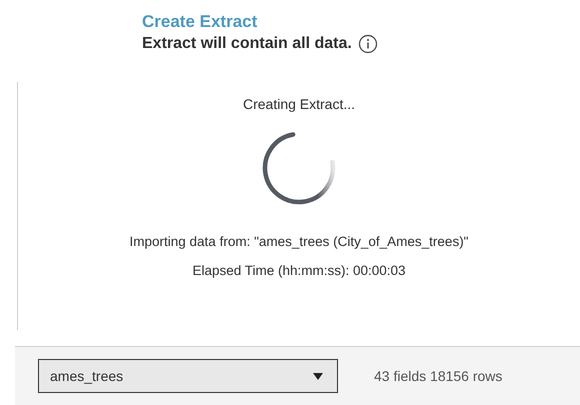  Describe the element at coordinates (299, 270) in the screenshot. I see `elapsed-time-text: Elapsed Time (hh:mm:ss): 00:00:03` at that location.